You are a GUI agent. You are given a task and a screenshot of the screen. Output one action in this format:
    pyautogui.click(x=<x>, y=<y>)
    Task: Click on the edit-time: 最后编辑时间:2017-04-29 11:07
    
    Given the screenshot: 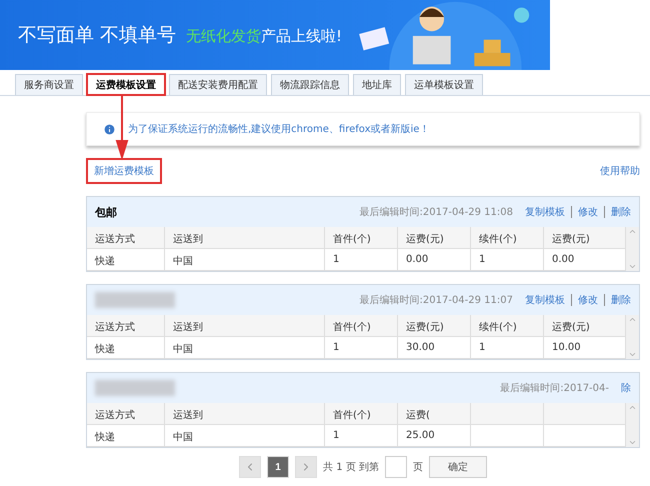 What is the action you would take?
    pyautogui.click(x=436, y=300)
    